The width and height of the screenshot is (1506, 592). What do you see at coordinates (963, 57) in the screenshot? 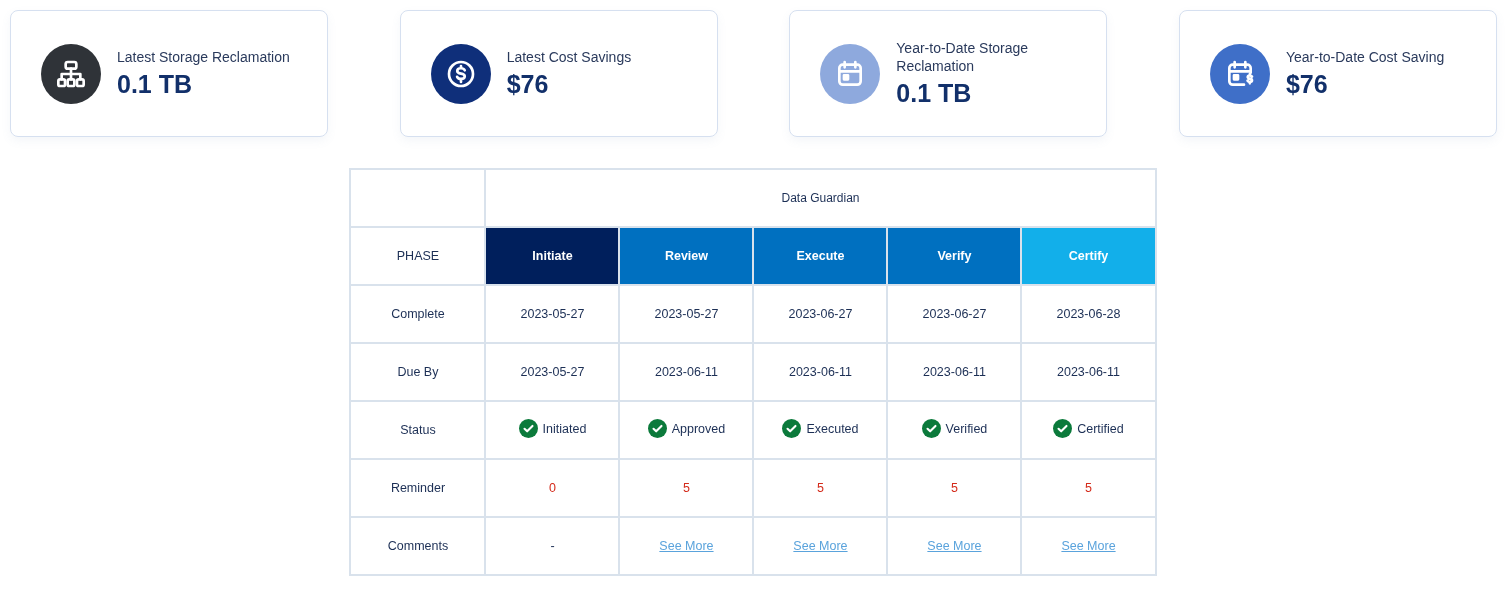
I see `stat-label: Year-to-Date Storage Reclamation` at bounding box center [963, 57].